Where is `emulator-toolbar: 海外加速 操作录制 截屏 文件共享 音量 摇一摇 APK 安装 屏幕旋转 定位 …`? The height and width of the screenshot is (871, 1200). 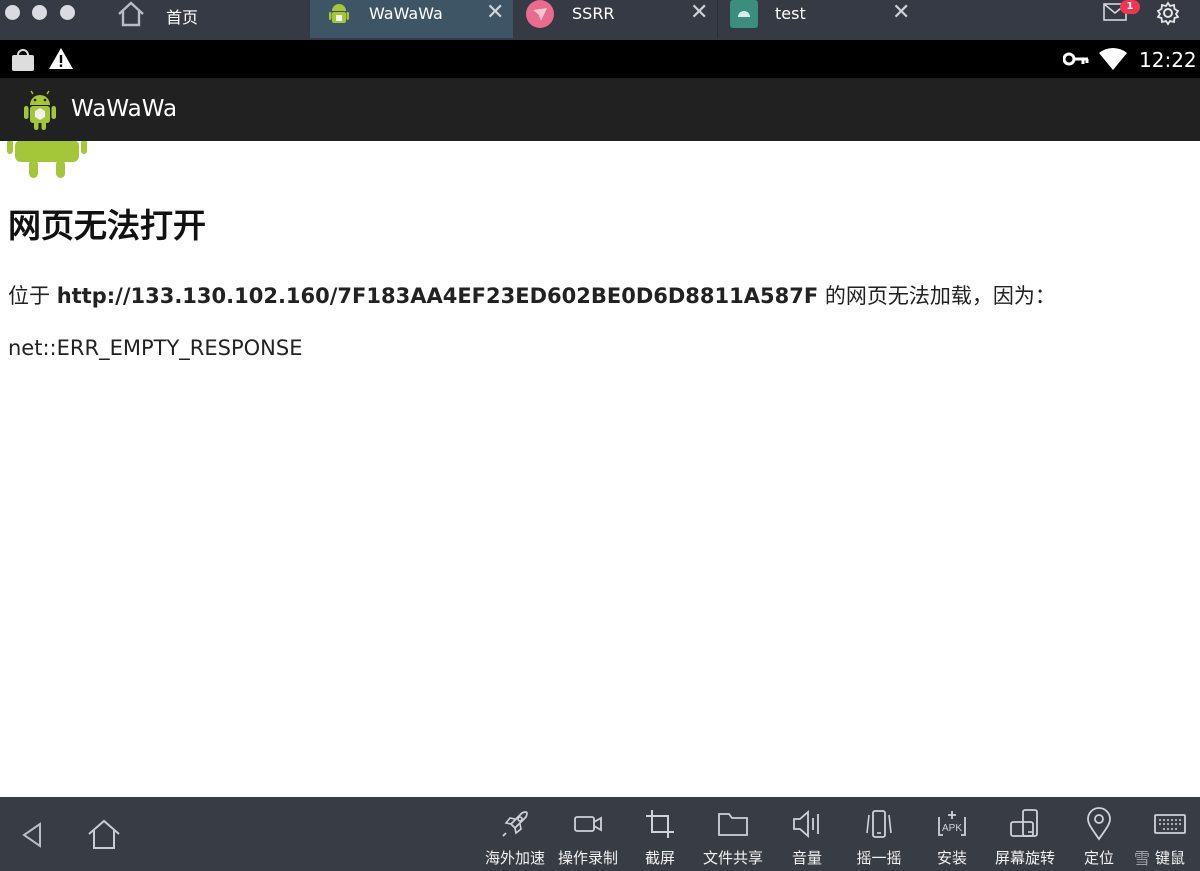 emulator-toolbar: 海外加速 操作录制 截屏 文件共享 音量 摇一摇 APK 安装 屏幕旋转 定位 … is located at coordinates (600, 834).